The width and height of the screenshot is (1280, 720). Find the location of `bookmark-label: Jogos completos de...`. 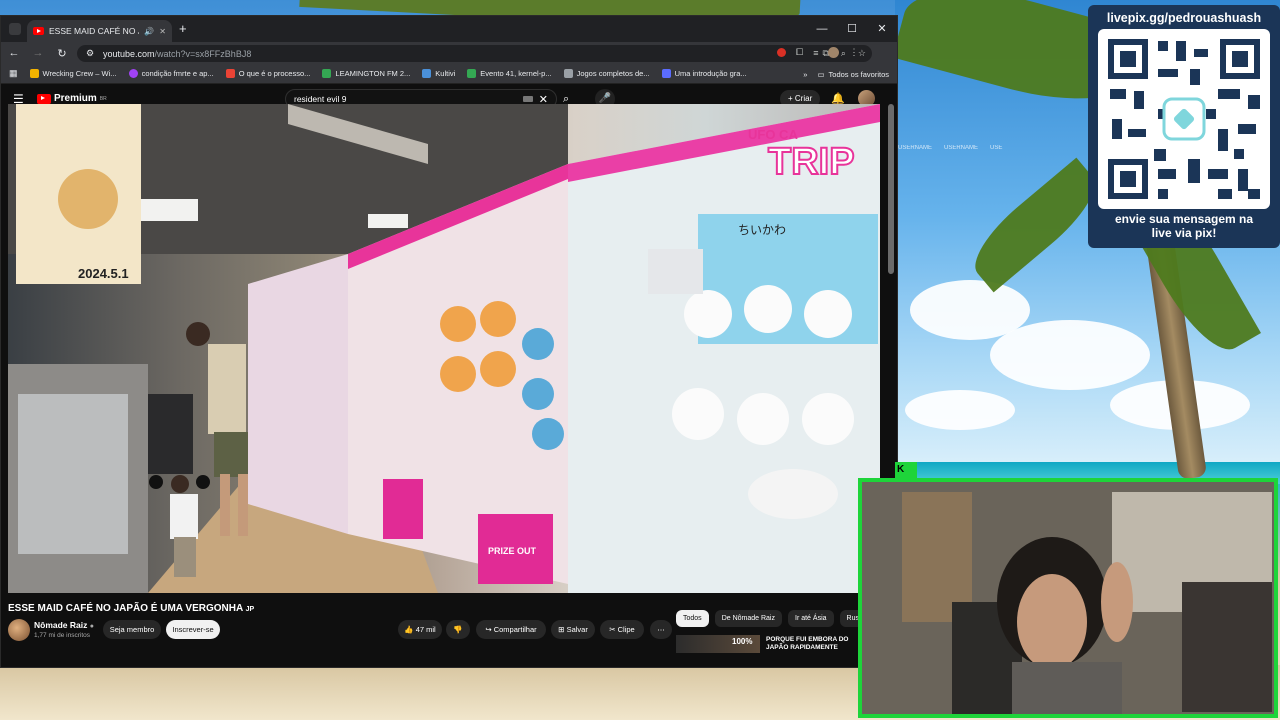

bookmark-label: Jogos completos de... is located at coordinates (613, 73).